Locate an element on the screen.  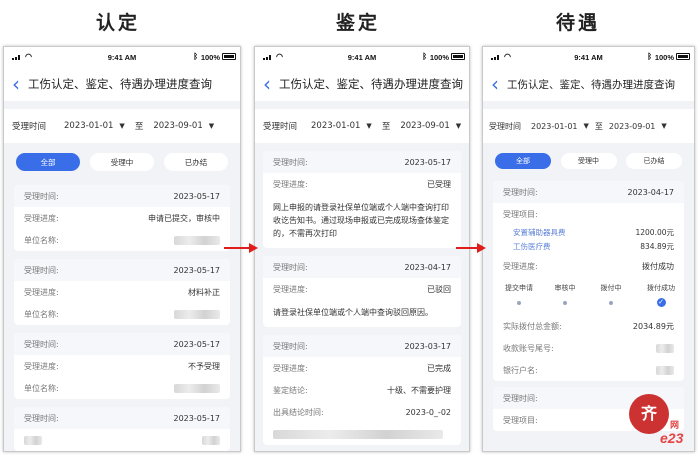
heading-recognition: 认定 is located at coordinates (118, 23).